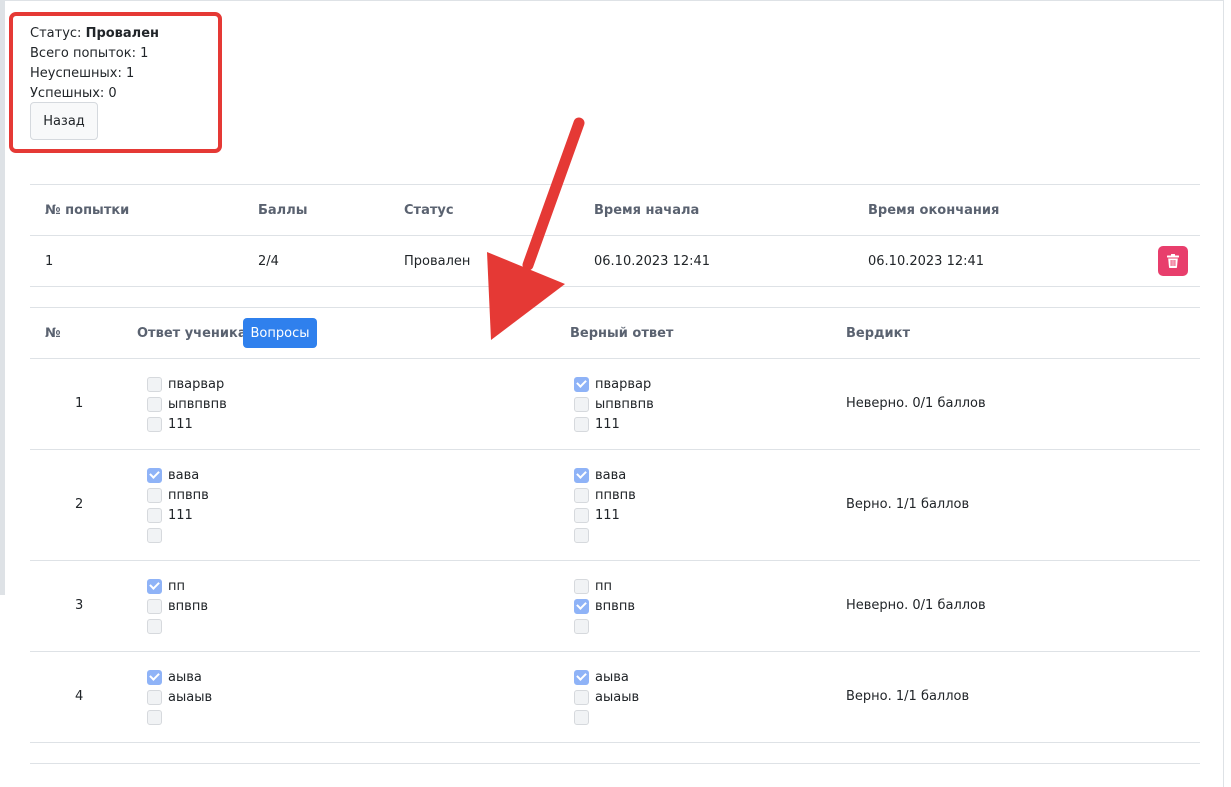 The height and width of the screenshot is (787, 1231). Describe the element at coordinates (605, 495) in the screenshot. I see `correct-answer-option: ппвпв` at that location.